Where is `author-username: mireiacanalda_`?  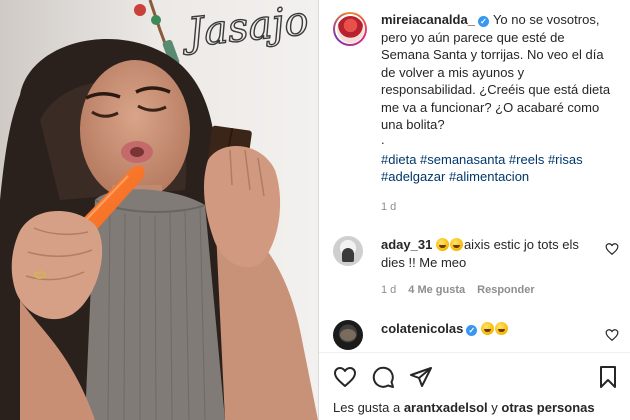
author-username: mireiacanalda_ is located at coordinates (428, 19).